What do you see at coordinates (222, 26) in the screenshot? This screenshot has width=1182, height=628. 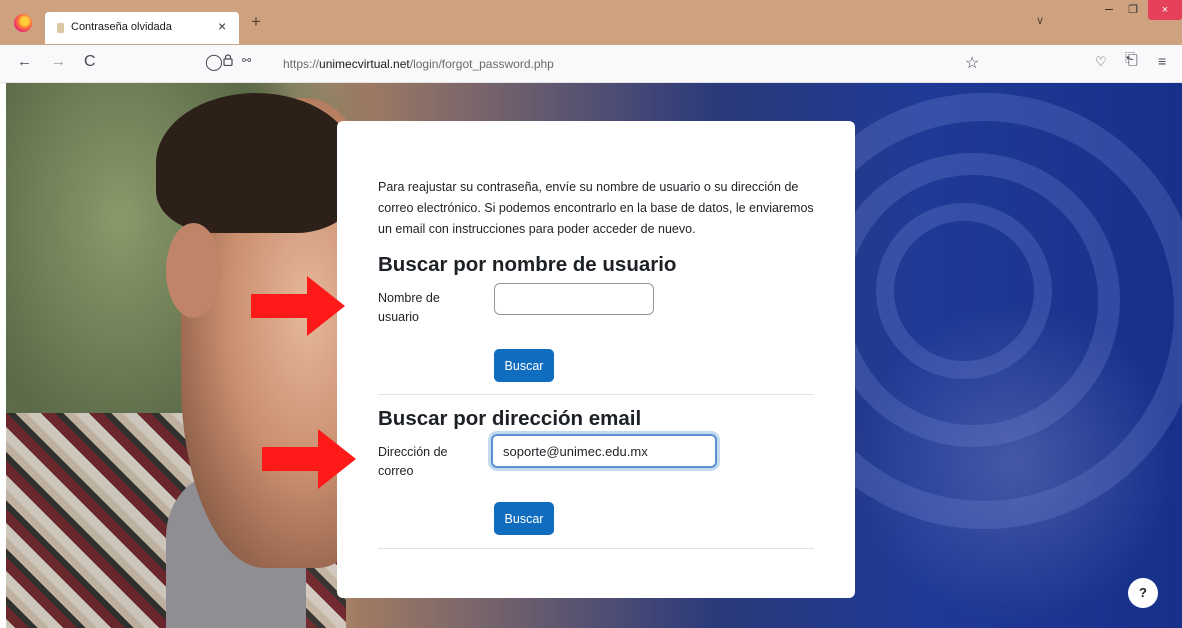 I see `tab-close-button: ×` at bounding box center [222, 26].